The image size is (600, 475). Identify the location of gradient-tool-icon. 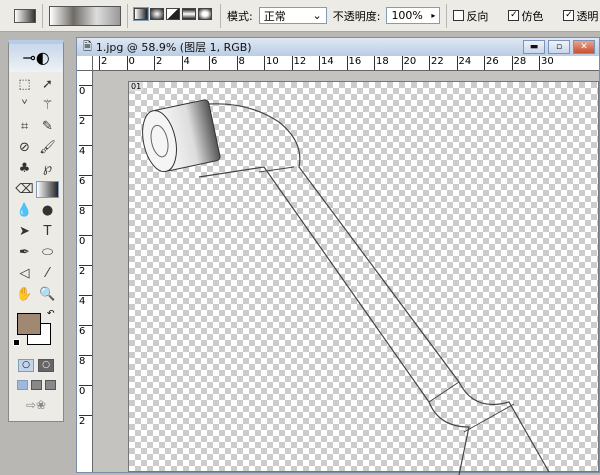
(47, 189).